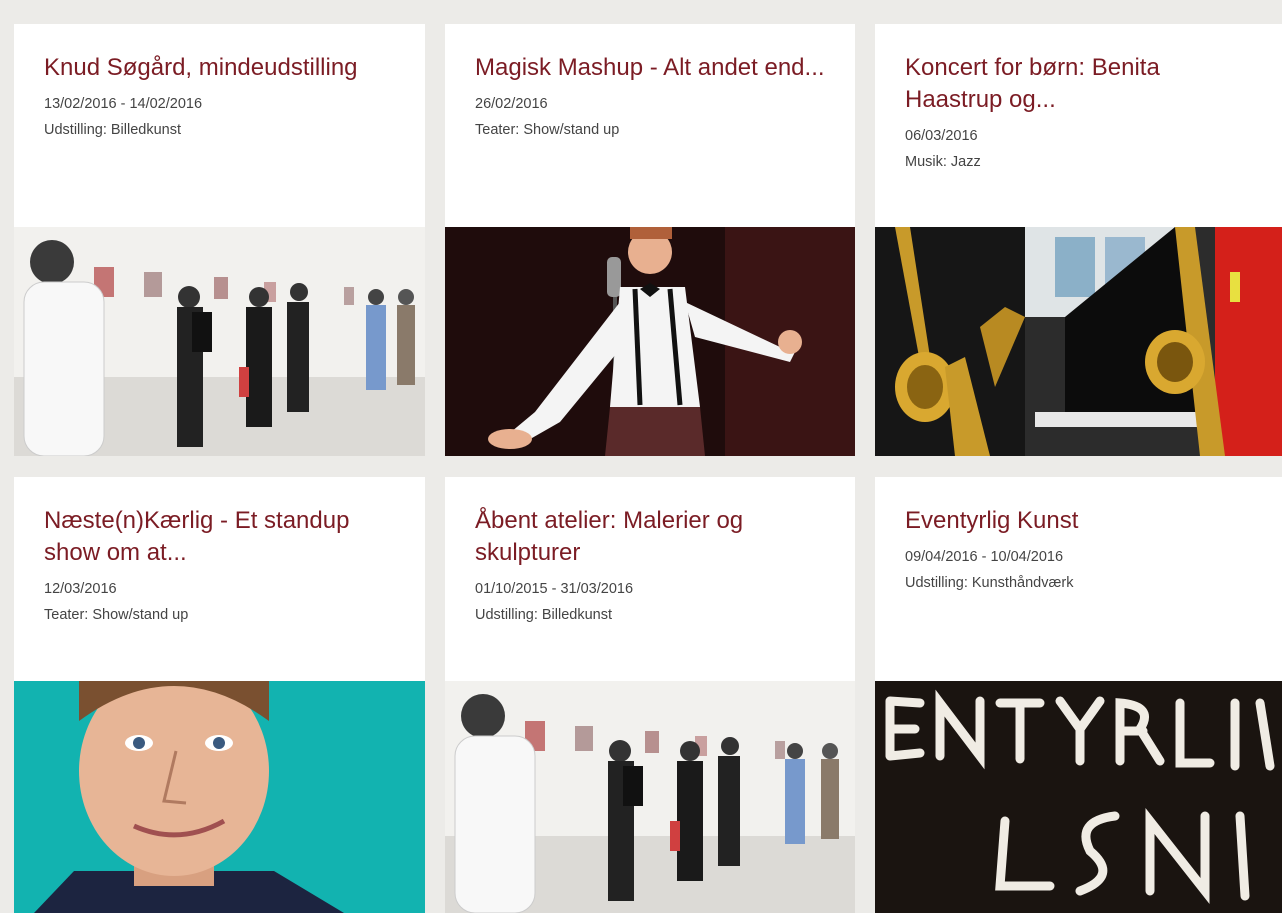 The height and width of the screenshot is (913, 1282). I want to click on comedian-portrait-photo, so click(219, 797).